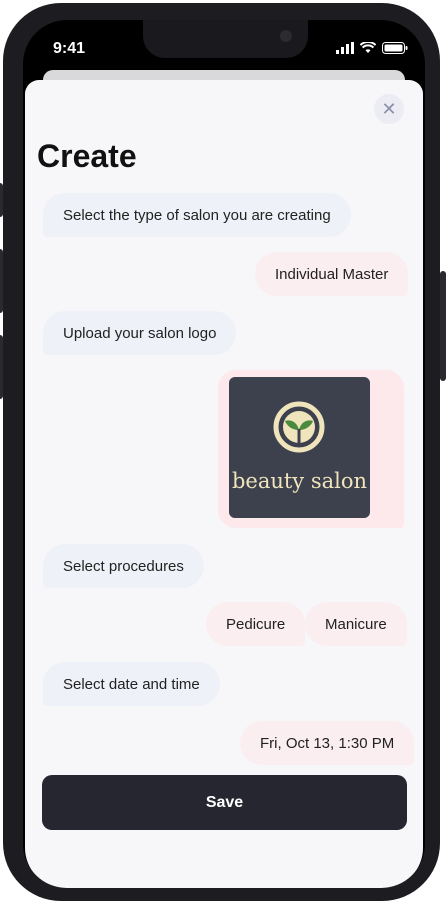  What do you see at coordinates (69, 48) in the screenshot?
I see `status-time: 9:41` at bounding box center [69, 48].